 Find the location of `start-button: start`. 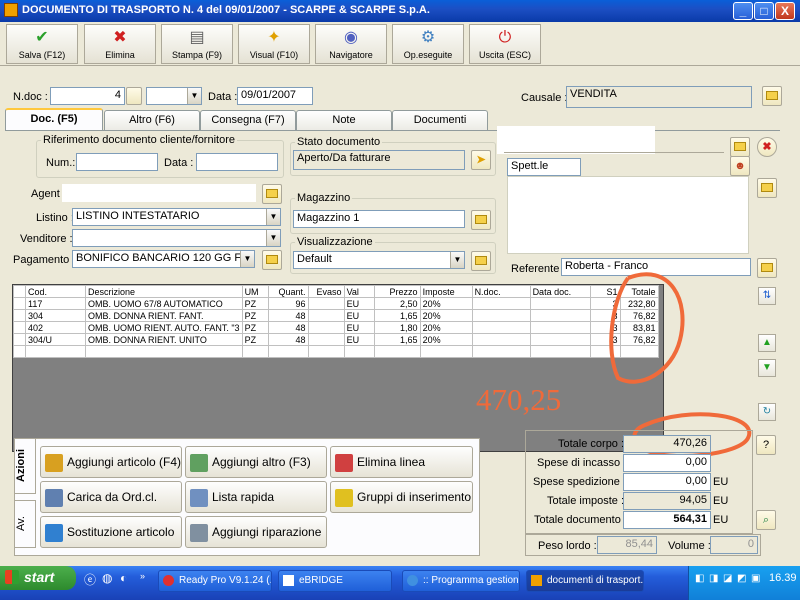

start-button: start is located at coordinates (38, 578).